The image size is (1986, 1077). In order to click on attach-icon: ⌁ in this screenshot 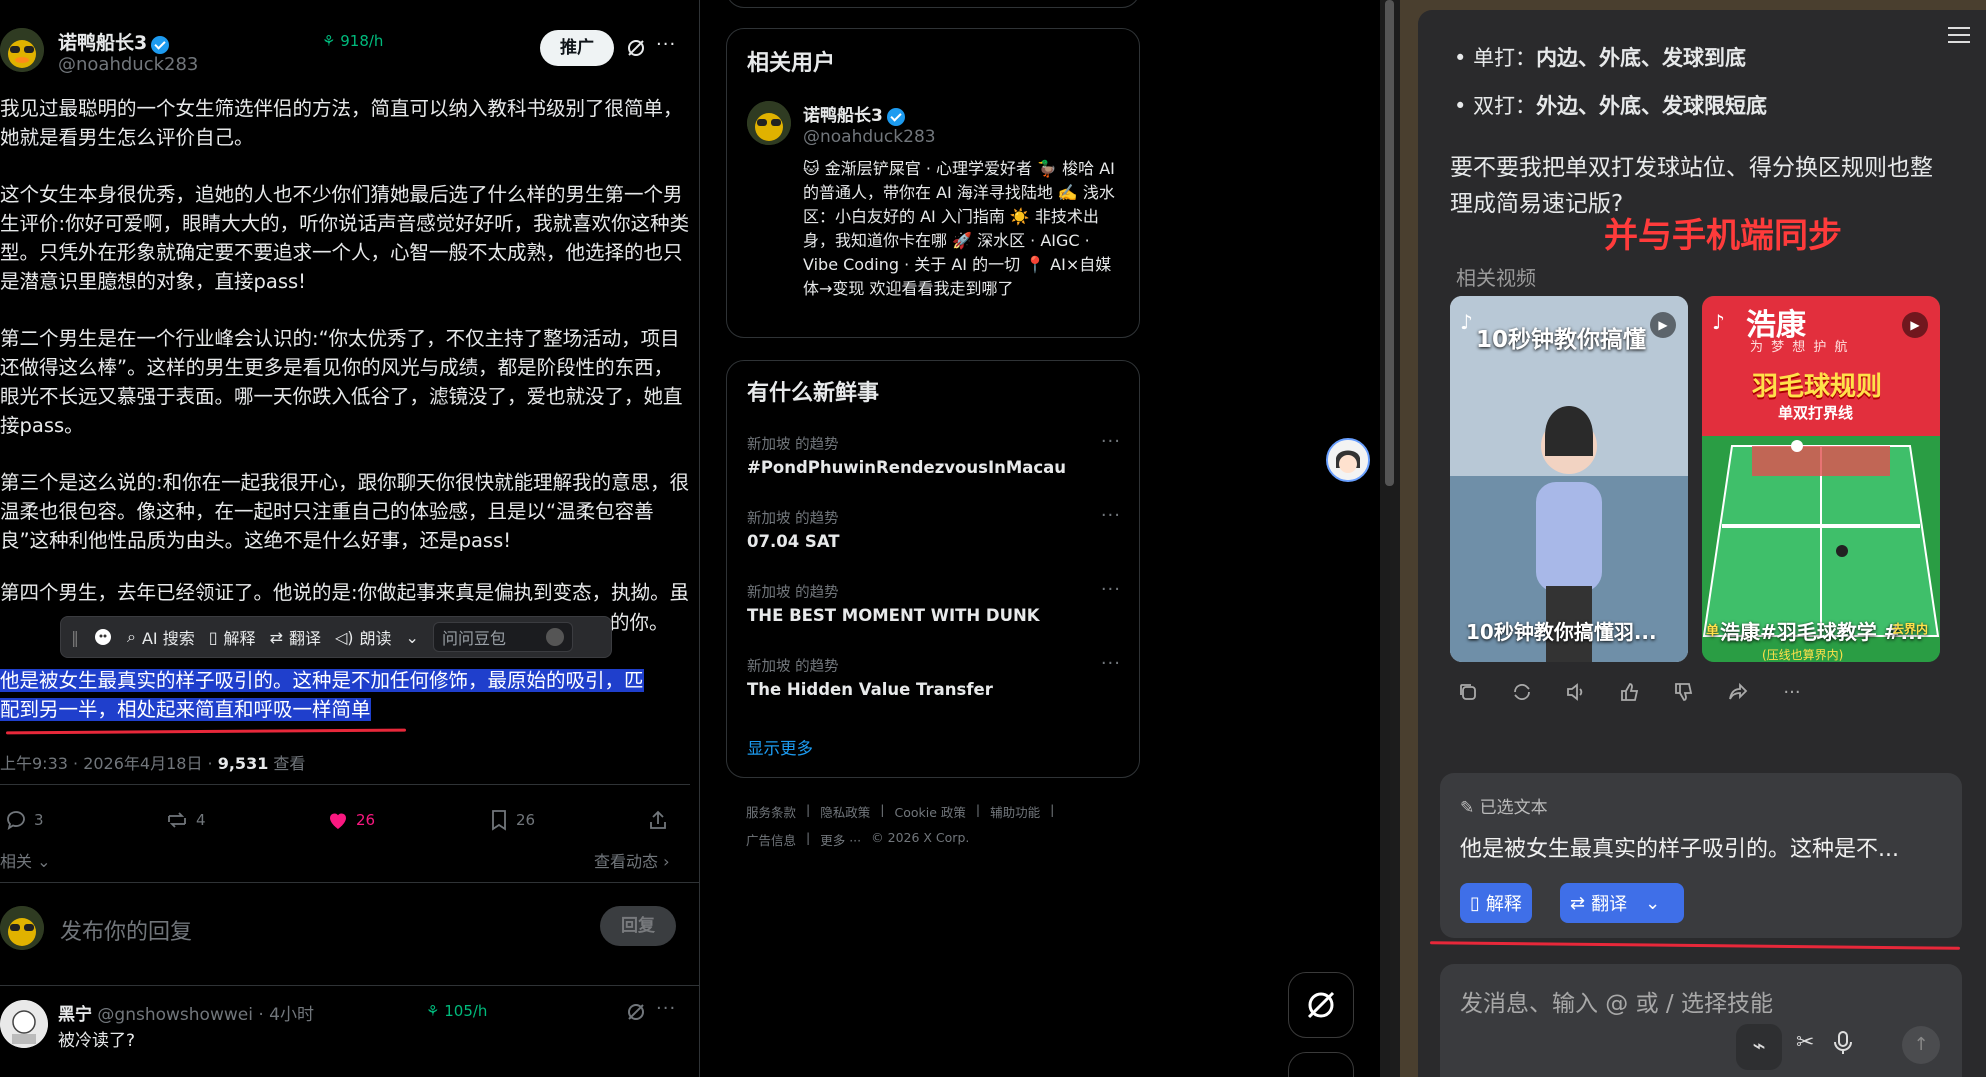, I will do `click(1759, 1047)`.